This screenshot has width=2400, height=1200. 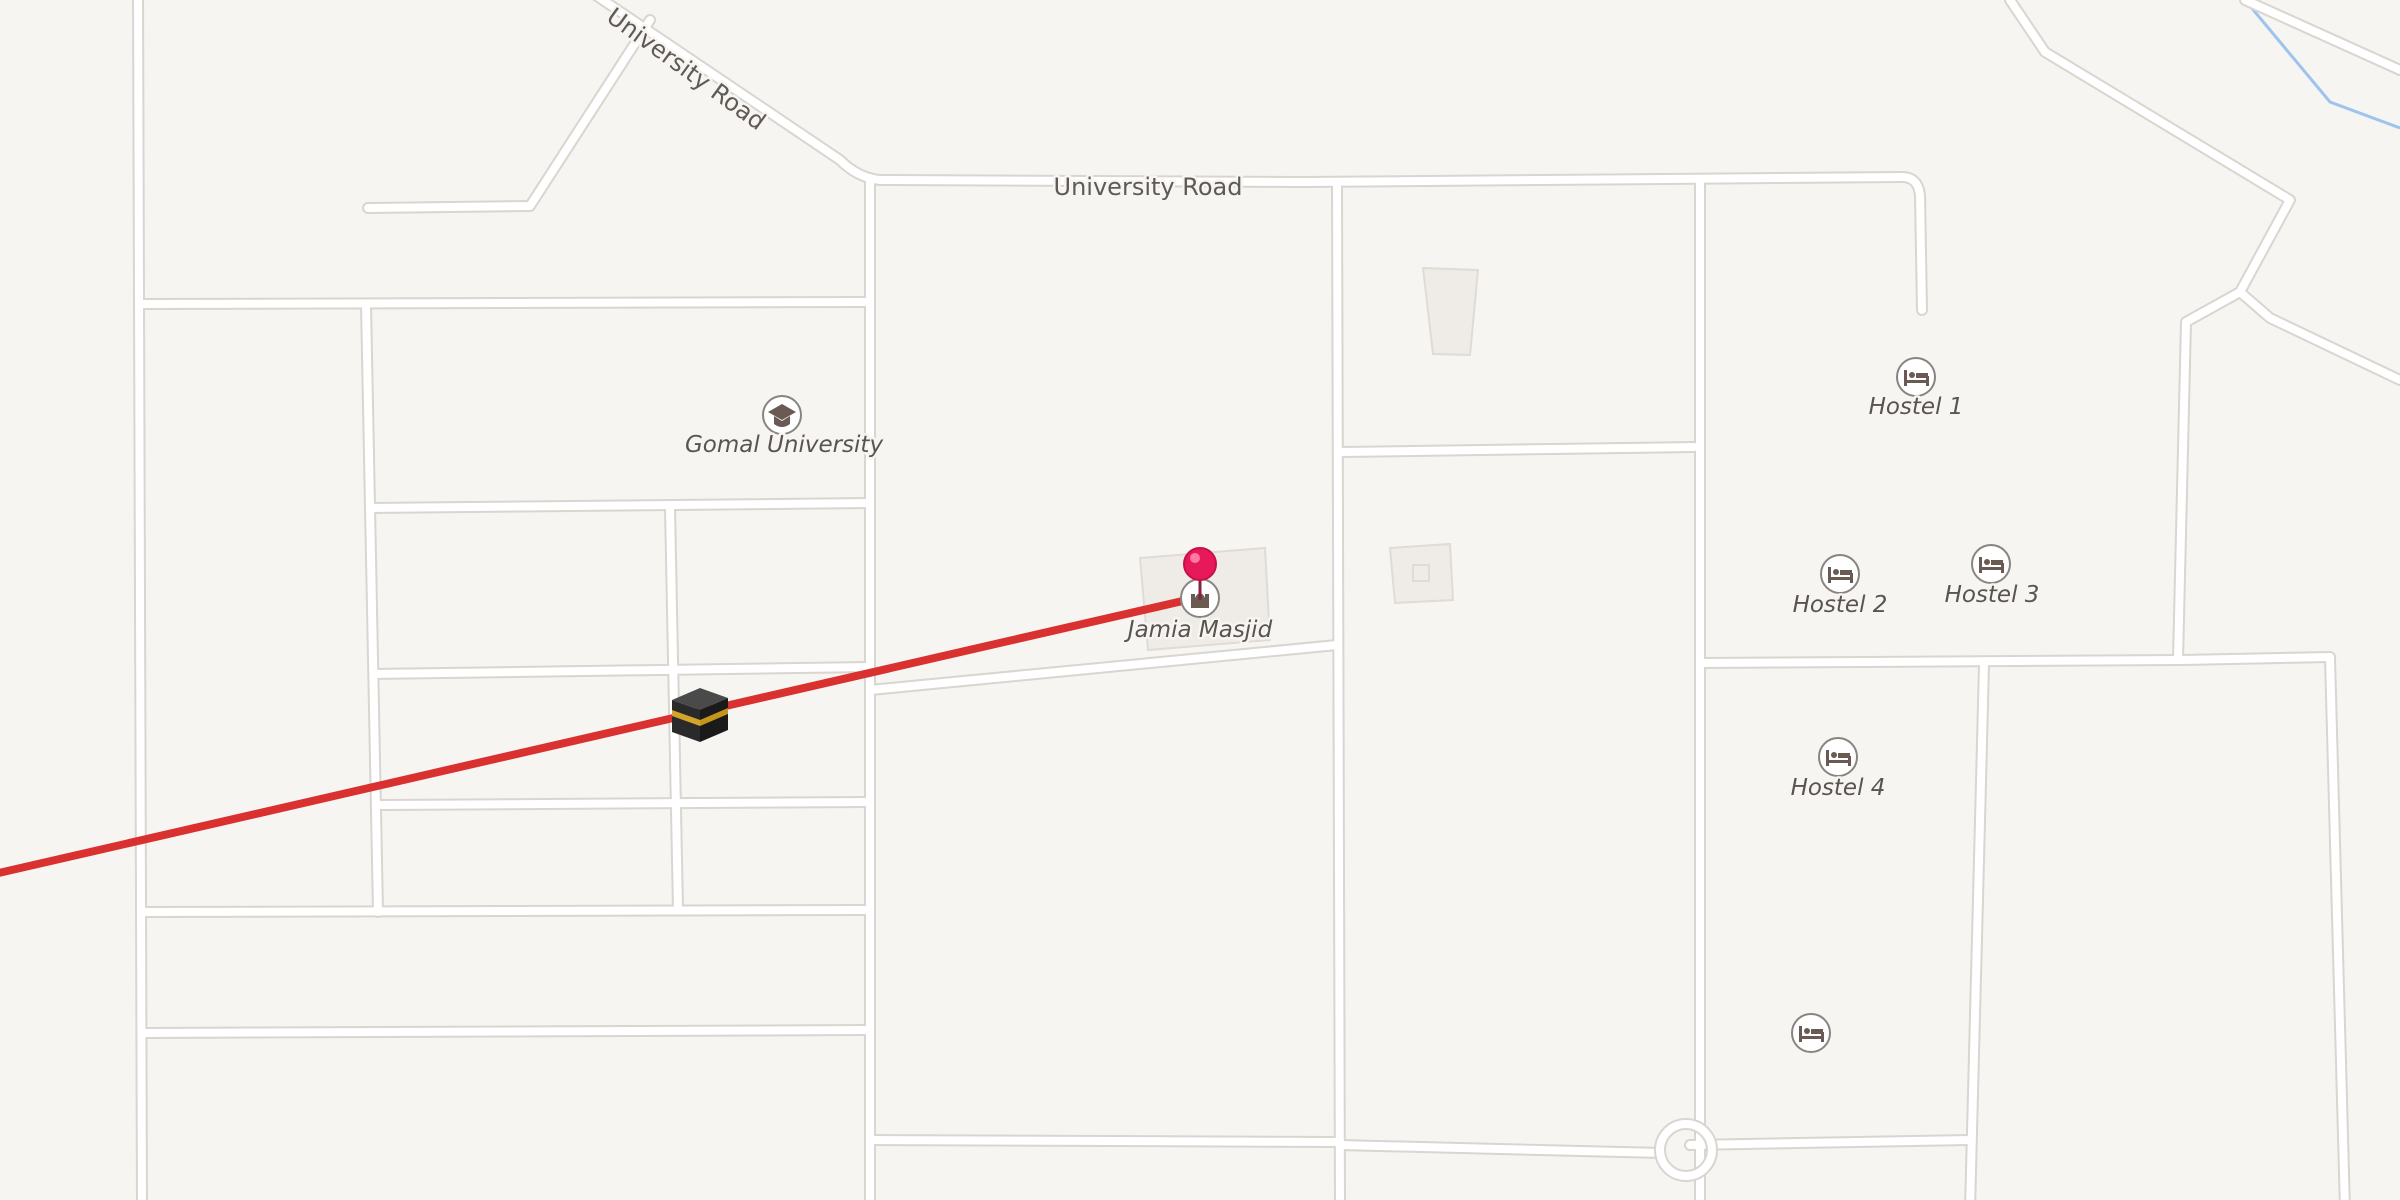 I want to click on poi-label: Hostel 2, so click(x=1840, y=605).